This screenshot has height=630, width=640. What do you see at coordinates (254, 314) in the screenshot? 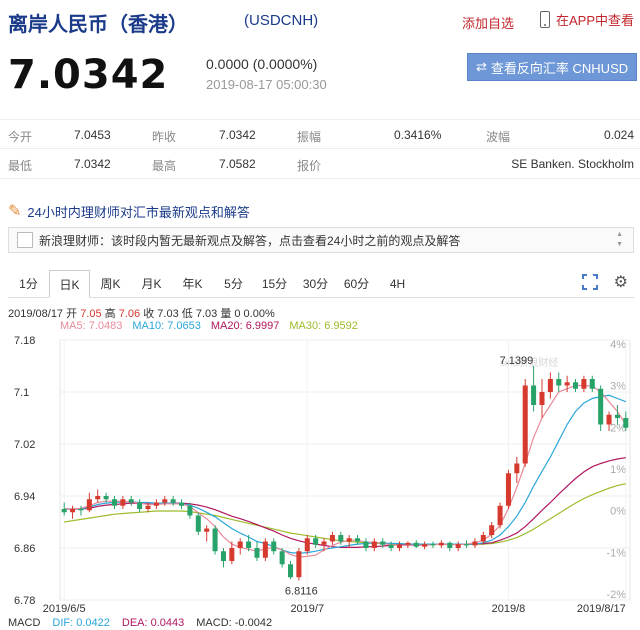
I see `ohlc-volume: 0 0.00%` at bounding box center [254, 314].